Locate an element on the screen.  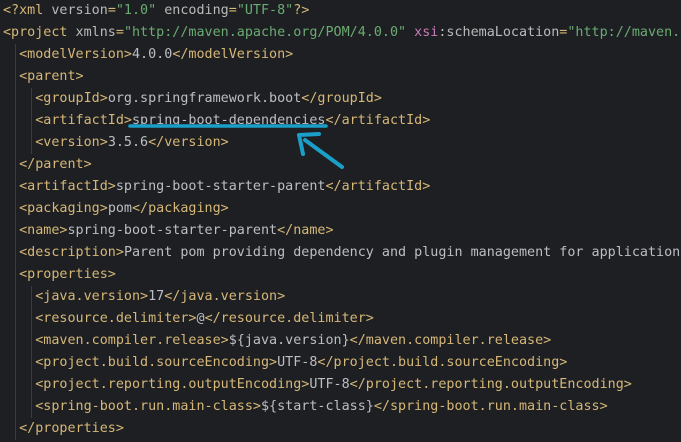
code-line: <properties> is located at coordinates (59, 275).